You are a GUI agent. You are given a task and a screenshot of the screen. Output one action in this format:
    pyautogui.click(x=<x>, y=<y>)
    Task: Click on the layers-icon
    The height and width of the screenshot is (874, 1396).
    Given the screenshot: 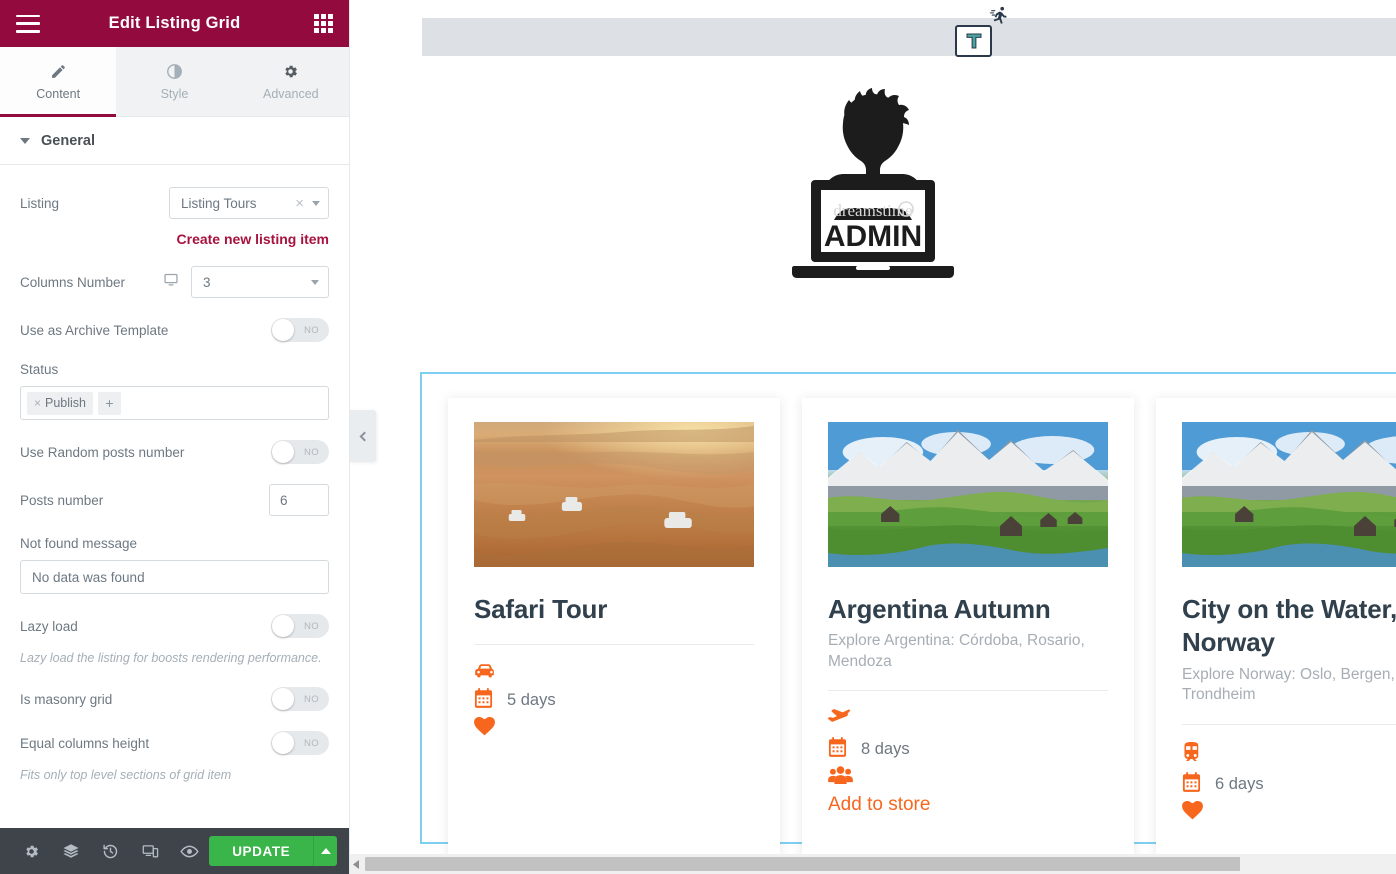 What is the action you would take?
    pyautogui.click(x=70, y=851)
    